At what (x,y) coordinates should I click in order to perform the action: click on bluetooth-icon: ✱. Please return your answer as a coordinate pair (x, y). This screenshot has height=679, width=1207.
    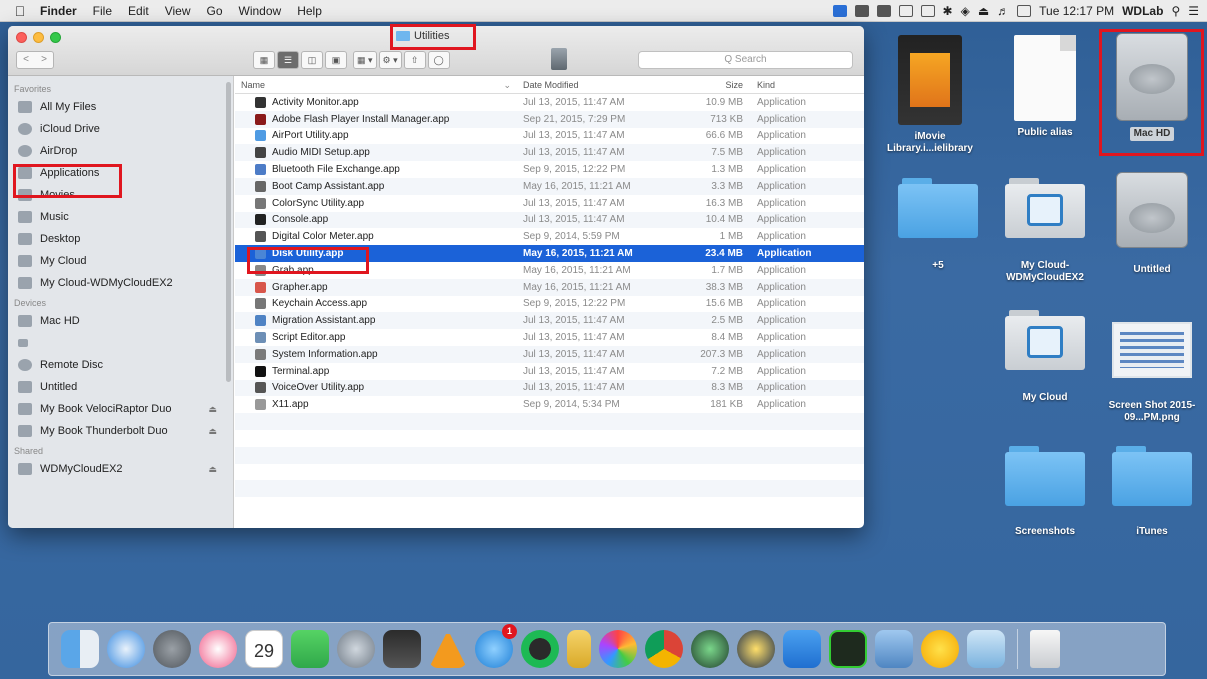
    Looking at the image, I should click on (948, 11).